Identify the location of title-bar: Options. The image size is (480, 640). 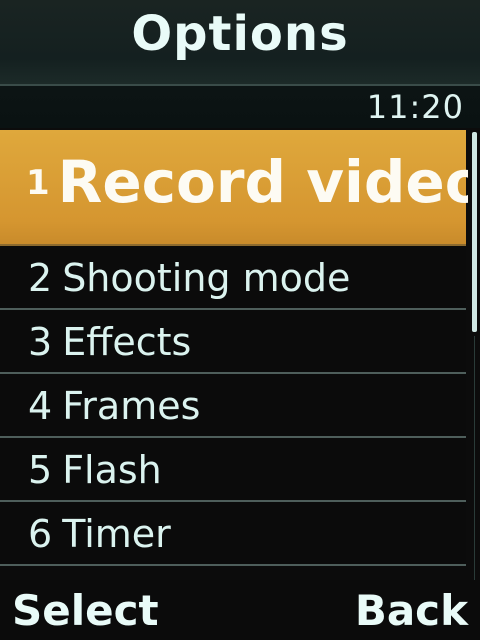
(240, 43).